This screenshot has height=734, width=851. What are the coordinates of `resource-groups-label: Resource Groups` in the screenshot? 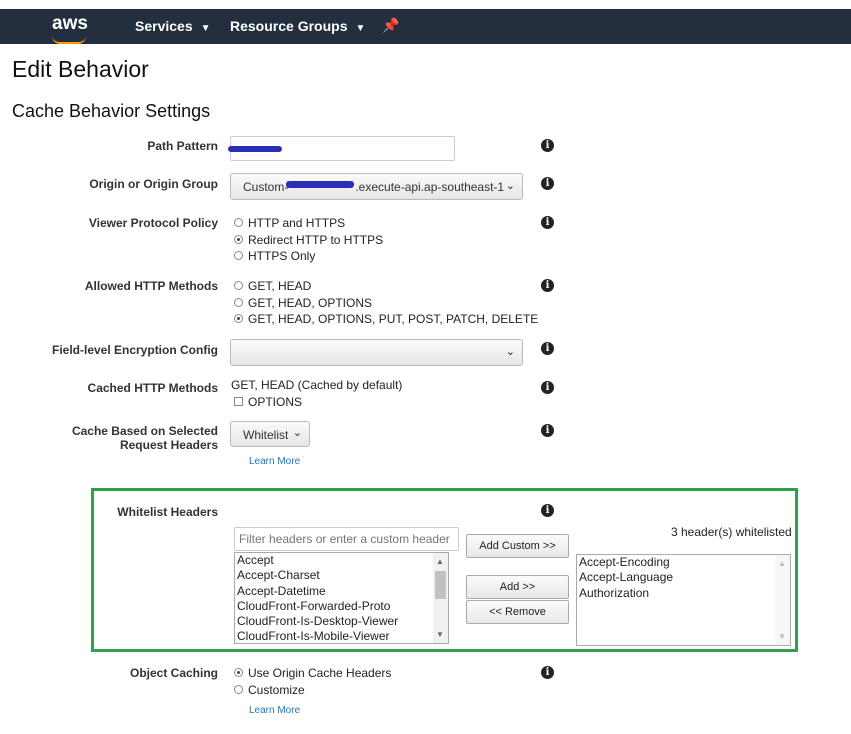 It's located at (289, 26).